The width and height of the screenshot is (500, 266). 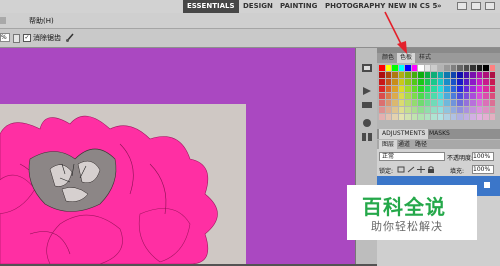 What do you see at coordinates (404, 134) in the screenshot?
I see `tab-adjustments: ADJUSTMENTS` at bounding box center [404, 134].